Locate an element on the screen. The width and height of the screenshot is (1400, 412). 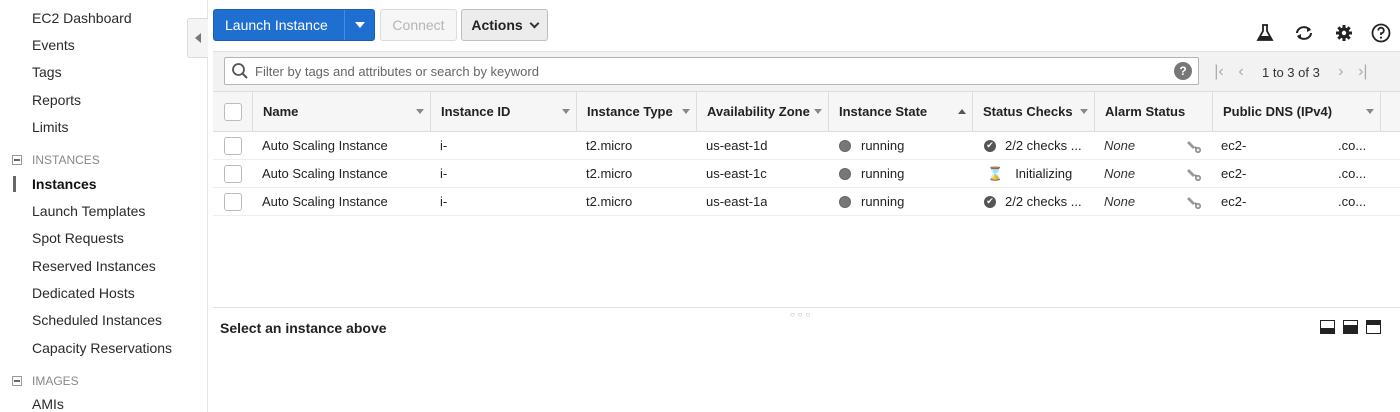
search-box: ? is located at coordinates (711, 71).